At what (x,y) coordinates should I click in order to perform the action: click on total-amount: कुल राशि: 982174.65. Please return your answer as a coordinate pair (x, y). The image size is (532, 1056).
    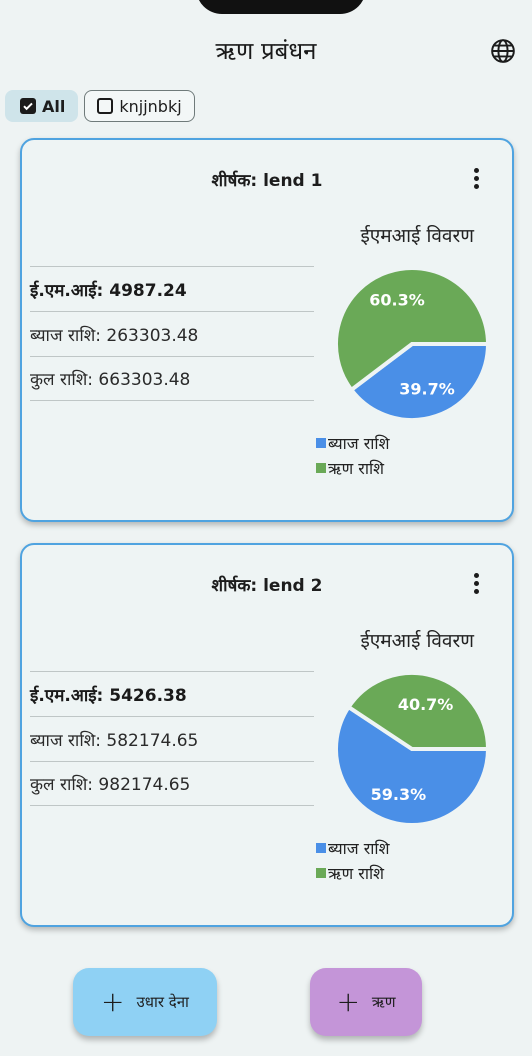
    Looking at the image, I should click on (172, 783).